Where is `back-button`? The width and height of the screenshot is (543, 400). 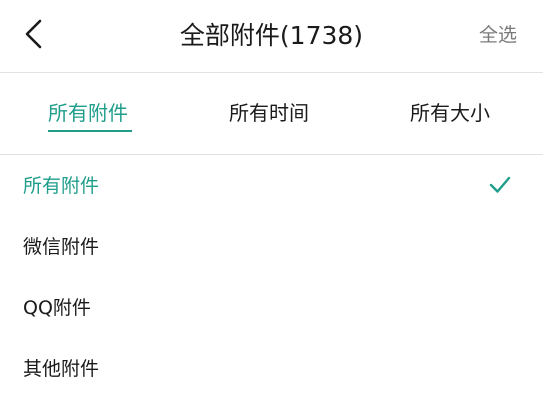
back-button is located at coordinates (34, 34).